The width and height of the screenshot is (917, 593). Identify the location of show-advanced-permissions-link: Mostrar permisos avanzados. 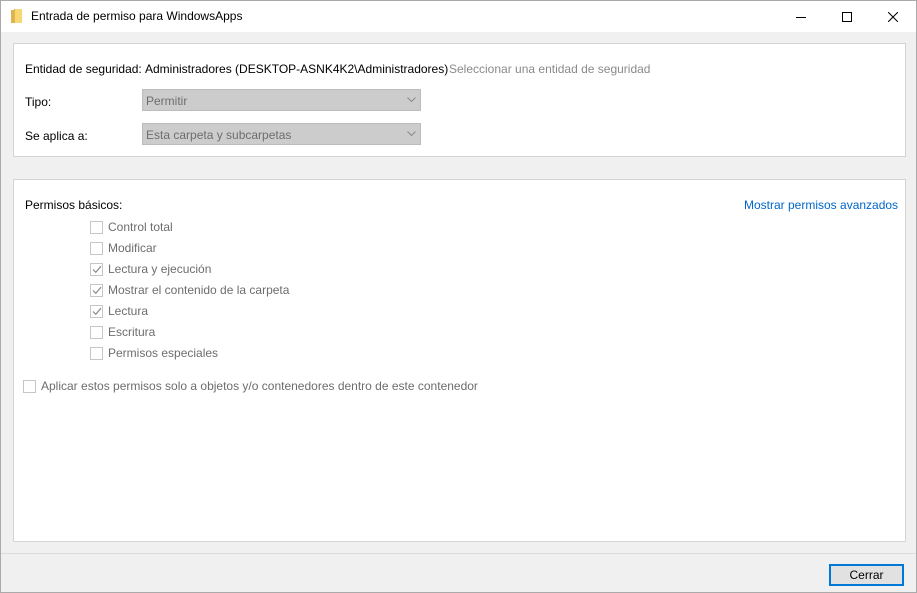
(821, 205).